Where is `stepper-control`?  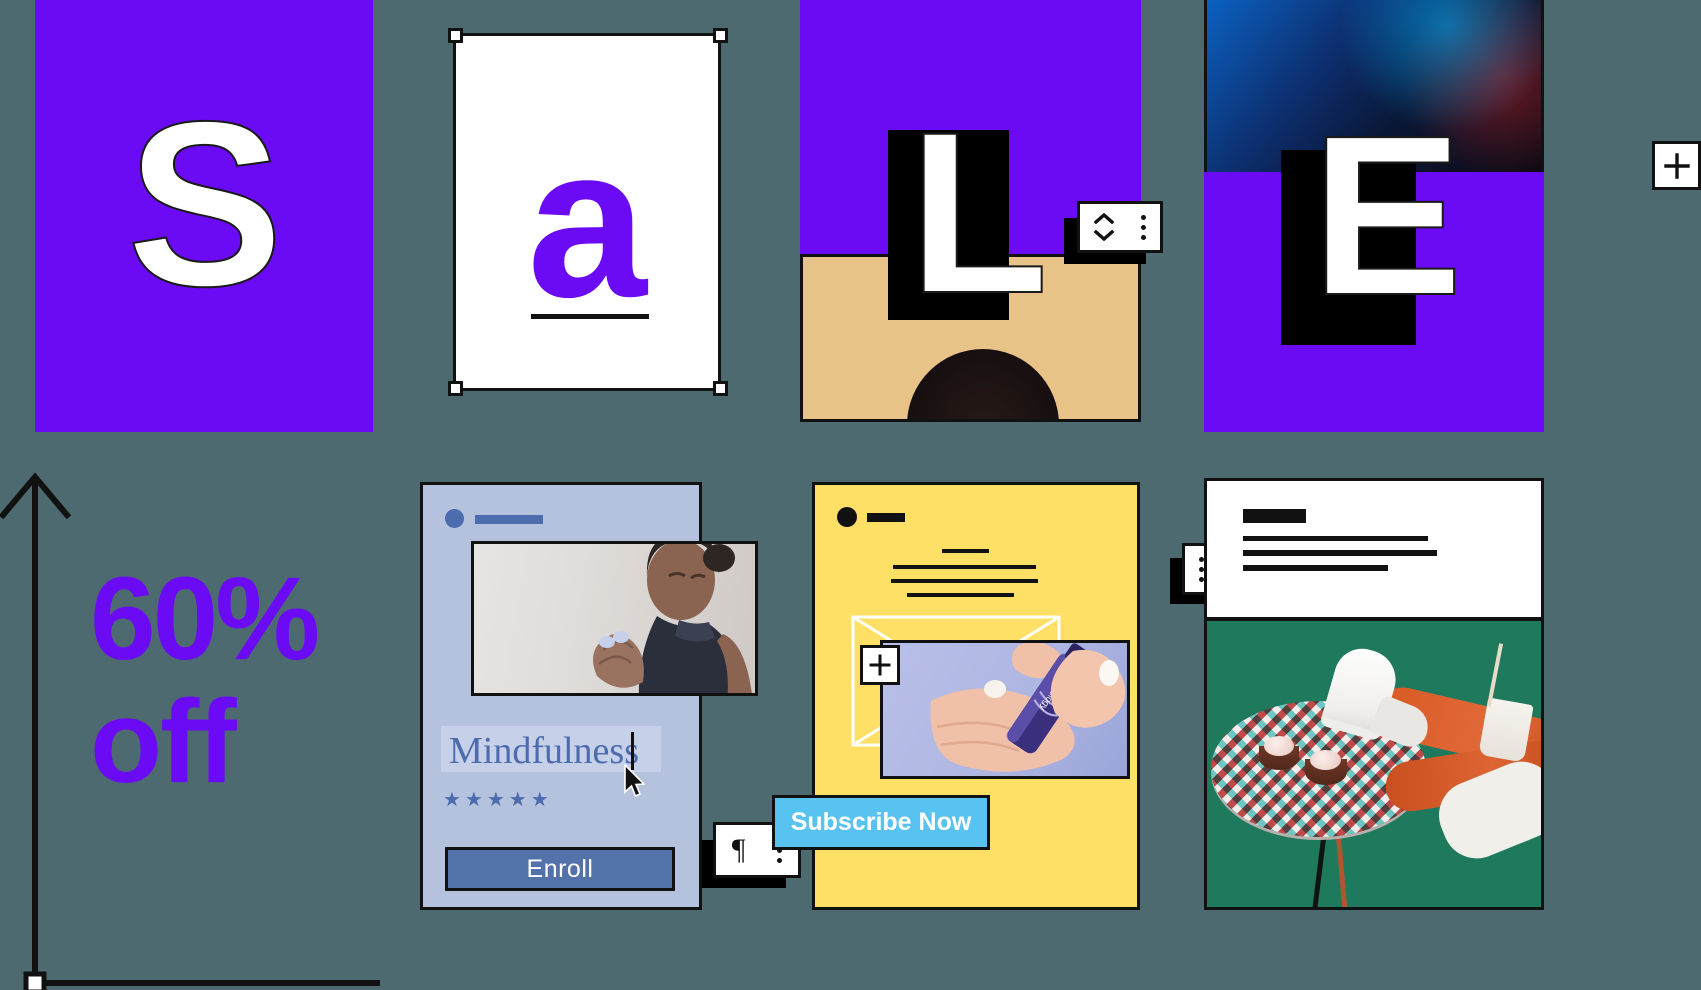 stepper-control is located at coordinates (1103, 227).